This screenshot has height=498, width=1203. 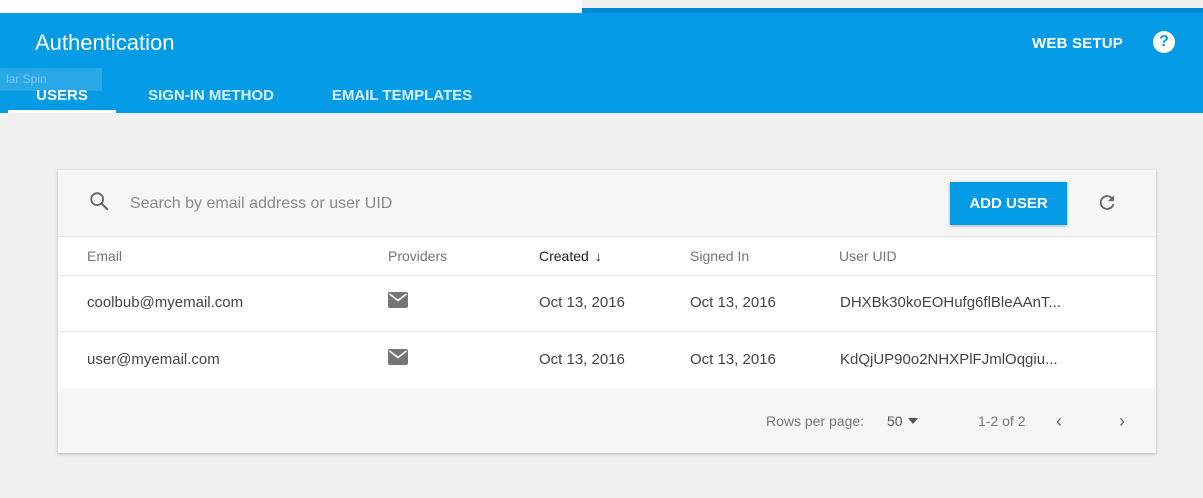 What do you see at coordinates (1002, 421) in the screenshot?
I see `pagination-range: 1-2 of 2` at bounding box center [1002, 421].